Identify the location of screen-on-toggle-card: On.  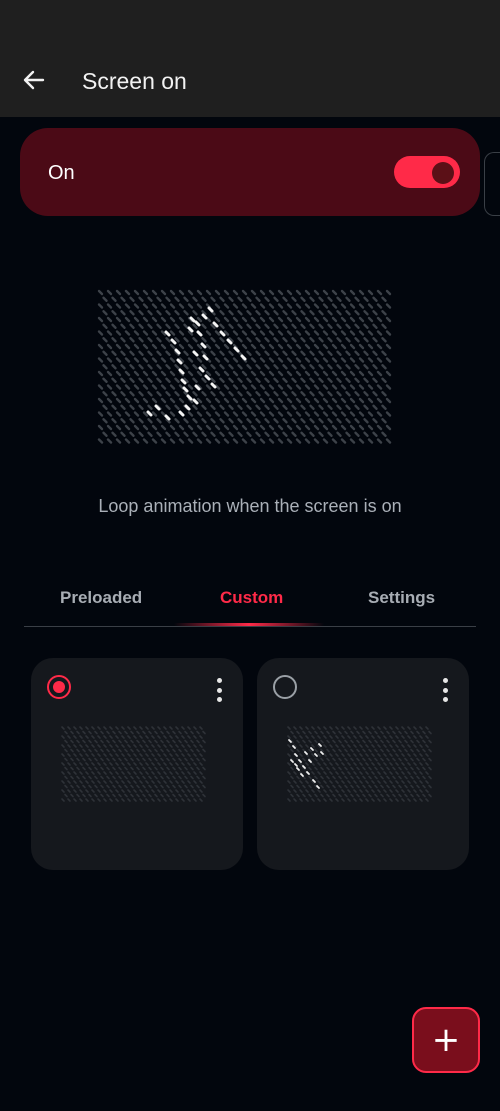
(250, 172).